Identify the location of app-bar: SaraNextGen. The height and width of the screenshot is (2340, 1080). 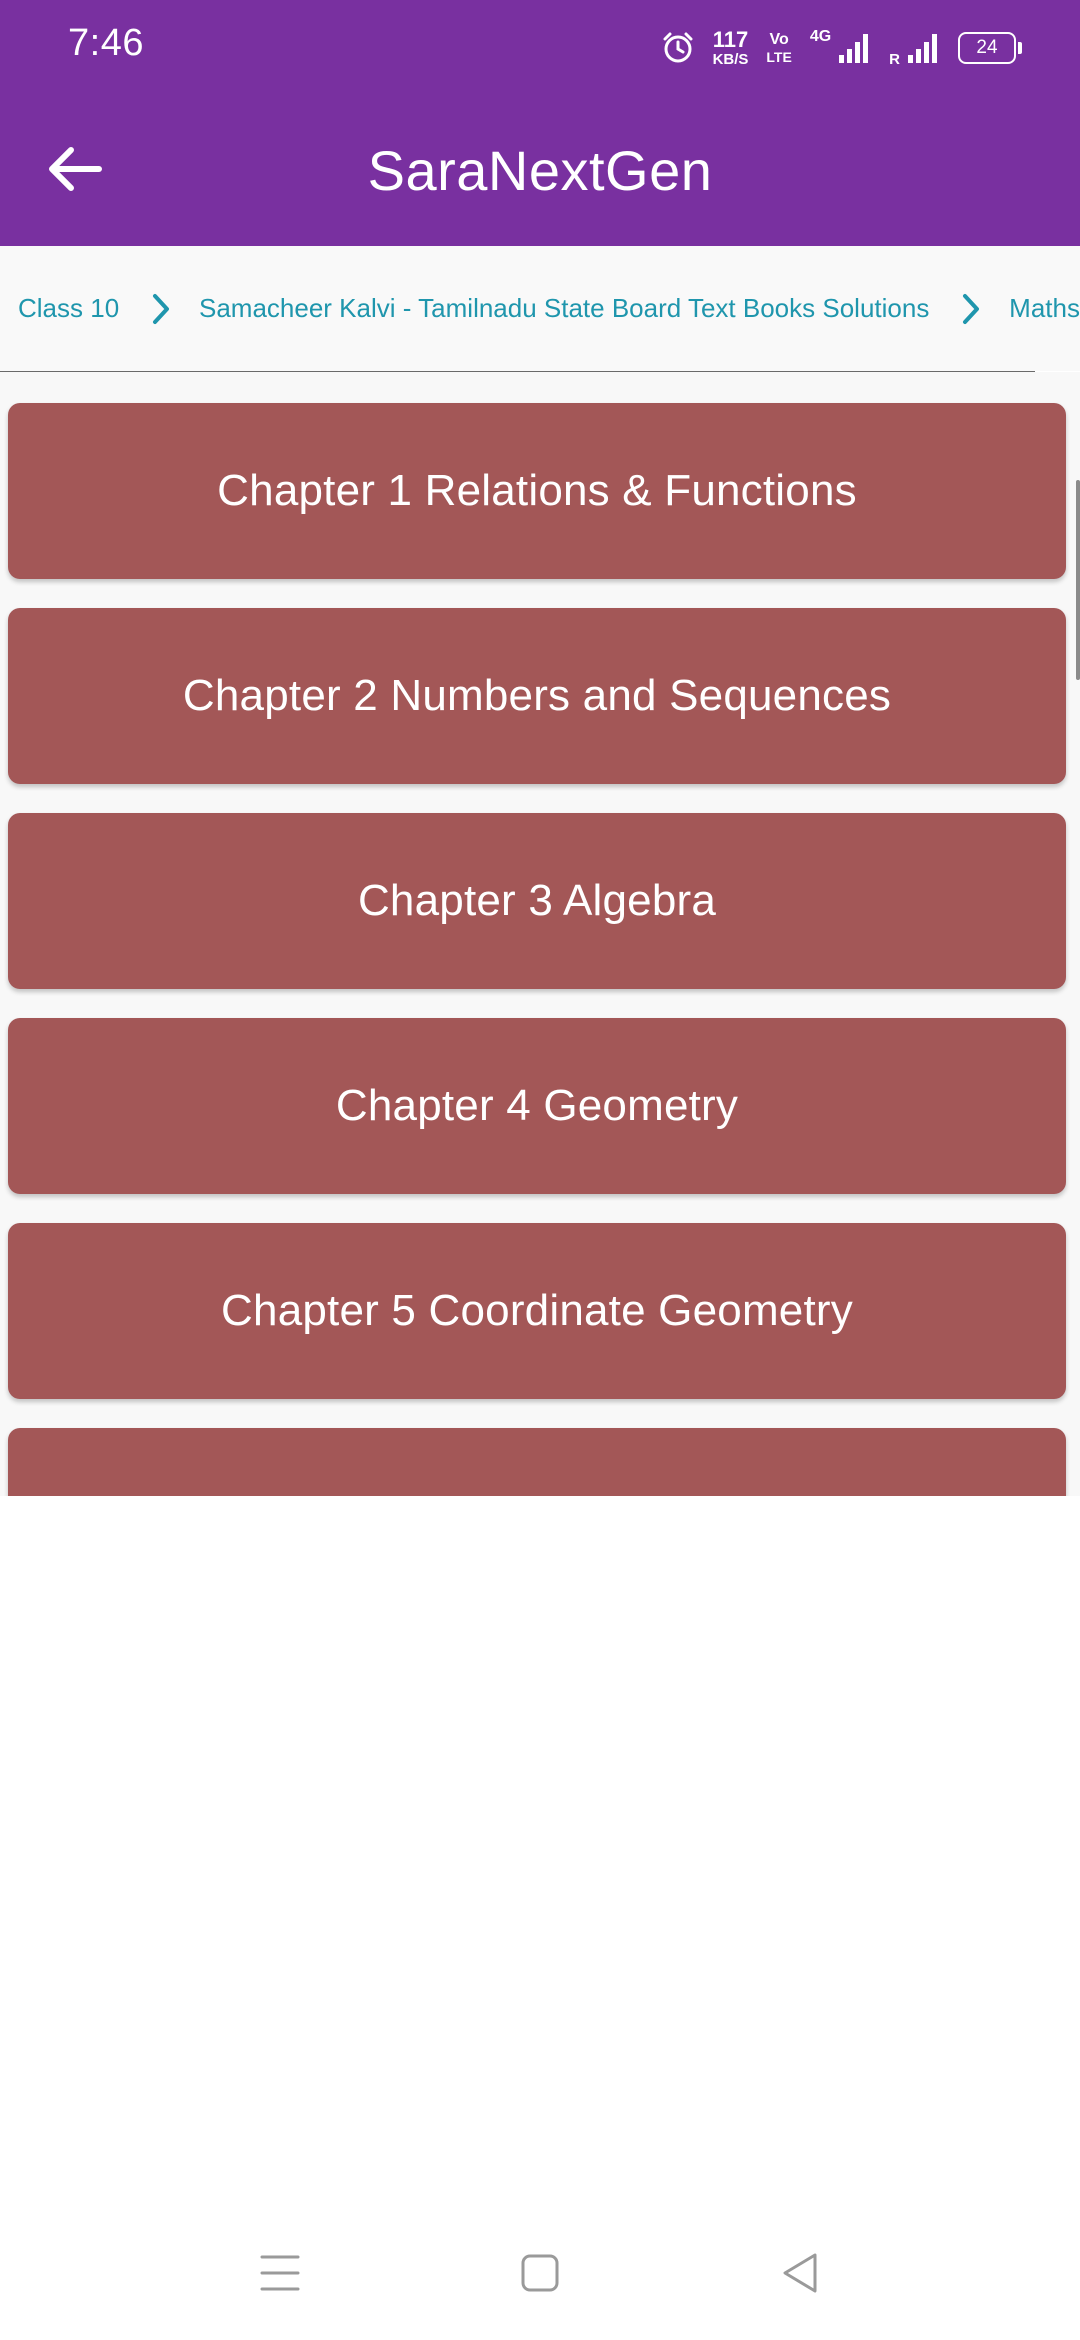
(540, 171).